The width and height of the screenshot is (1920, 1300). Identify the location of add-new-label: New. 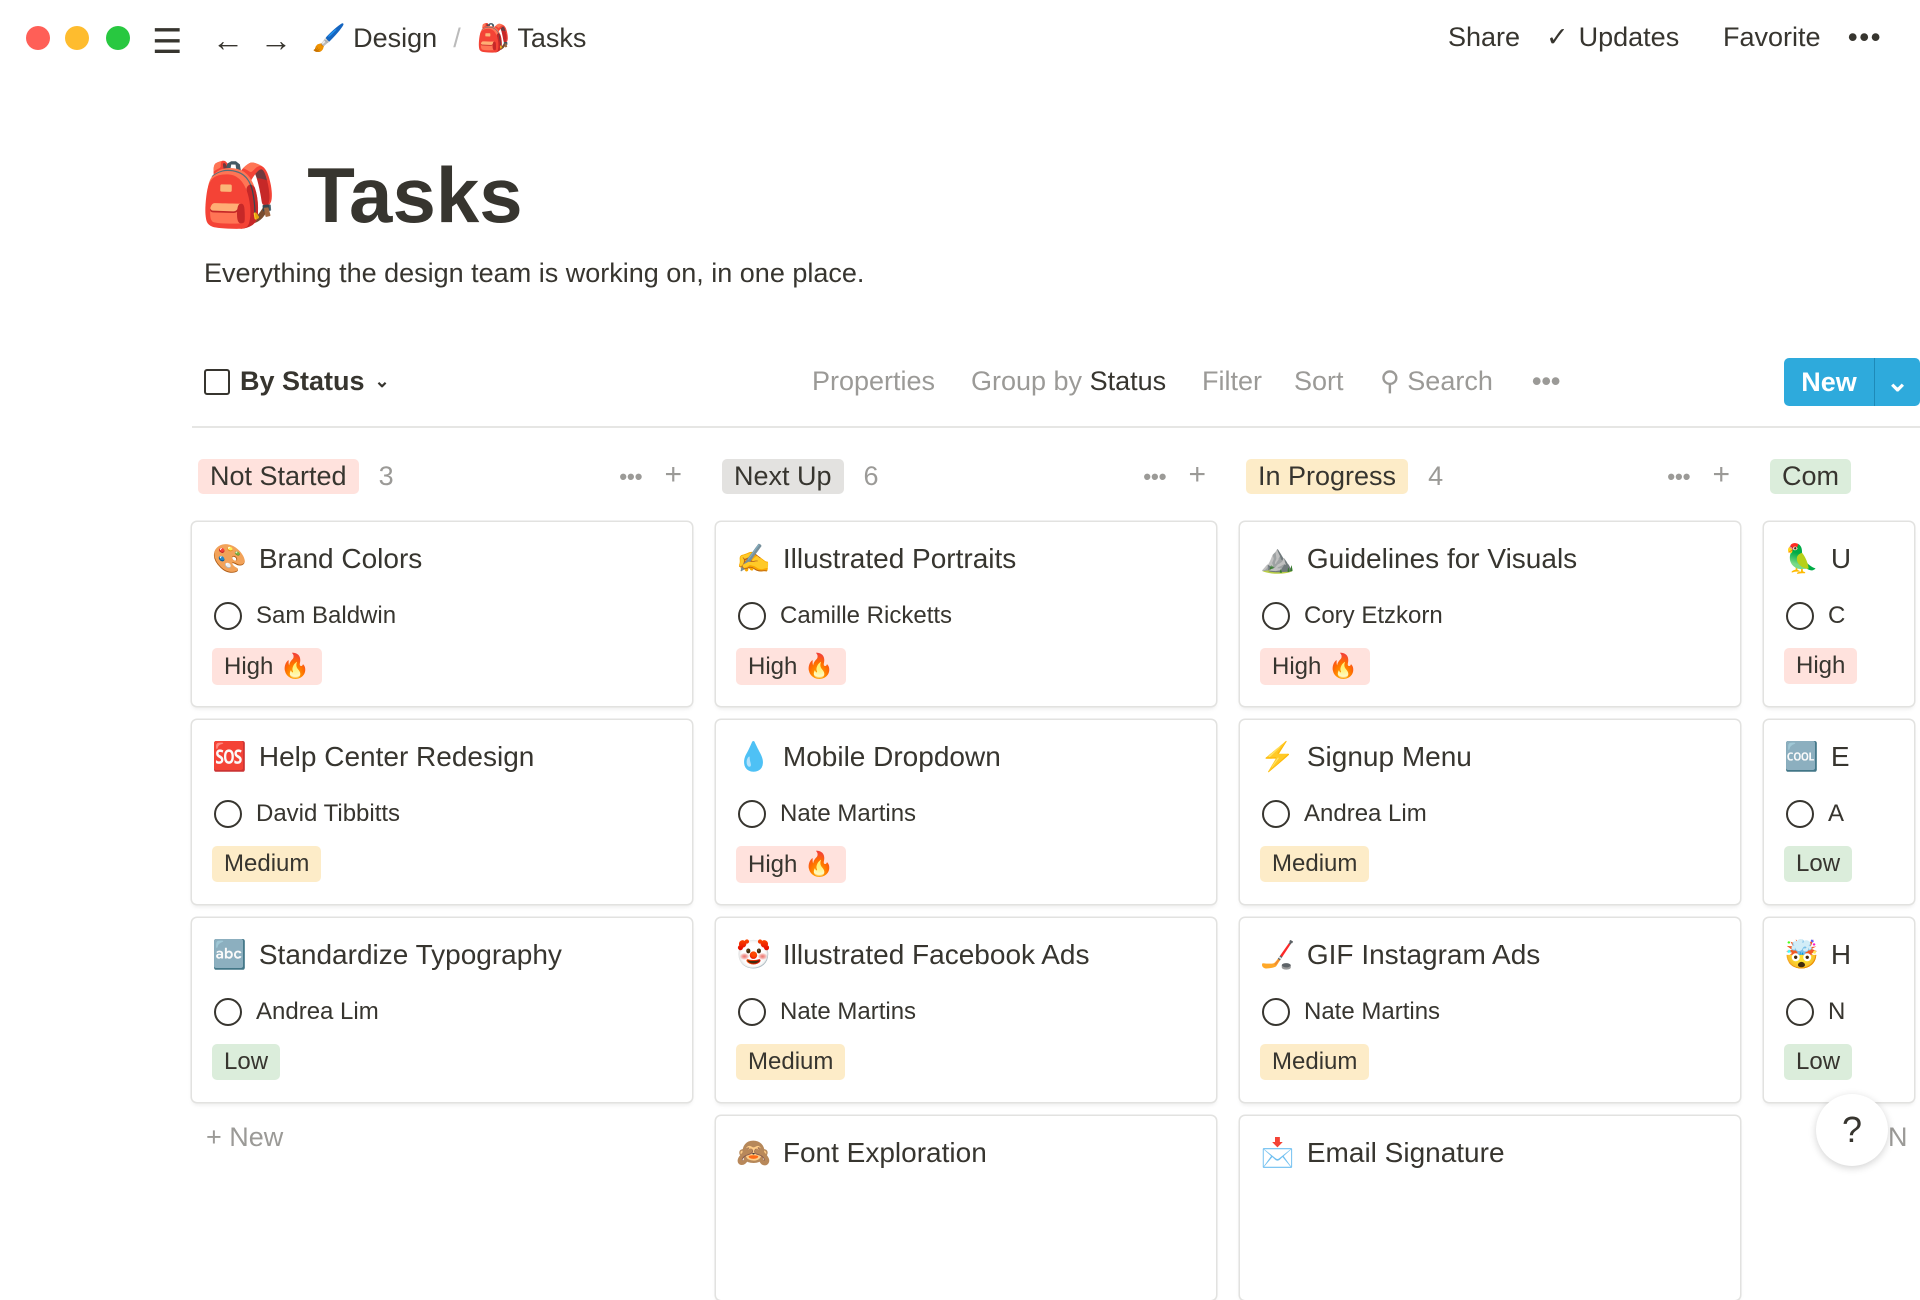
(256, 1137).